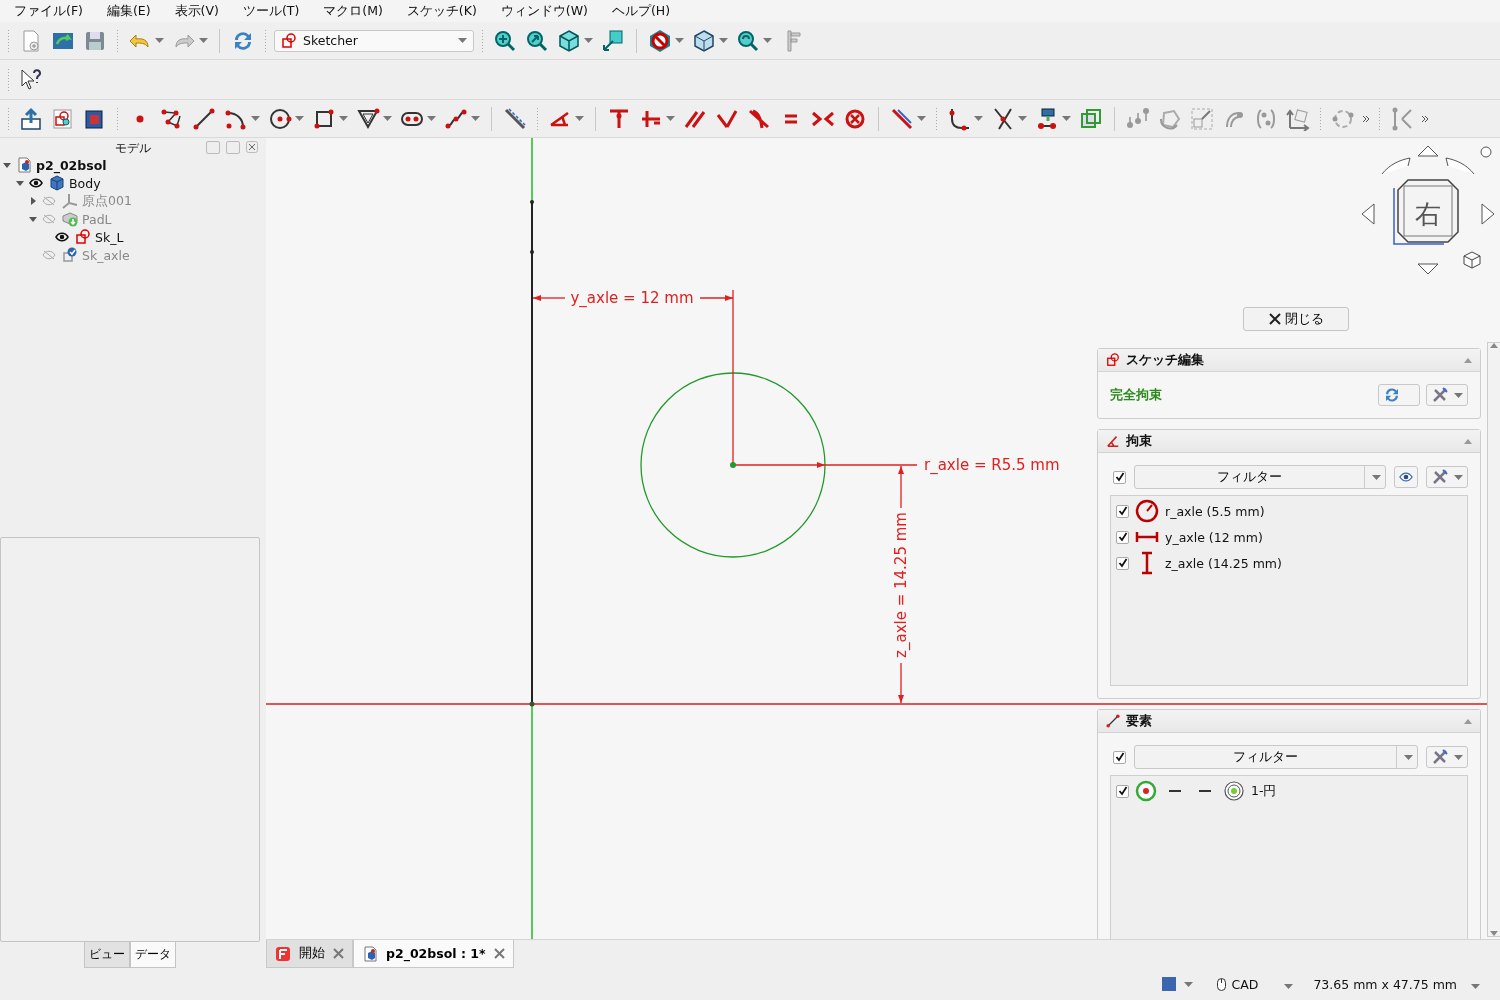 The width and height of the screenshot is (1500, 1000). Describe the element at coordinates (537, 40) in the screenshot. I see `zoom-selection-icon` at that location.